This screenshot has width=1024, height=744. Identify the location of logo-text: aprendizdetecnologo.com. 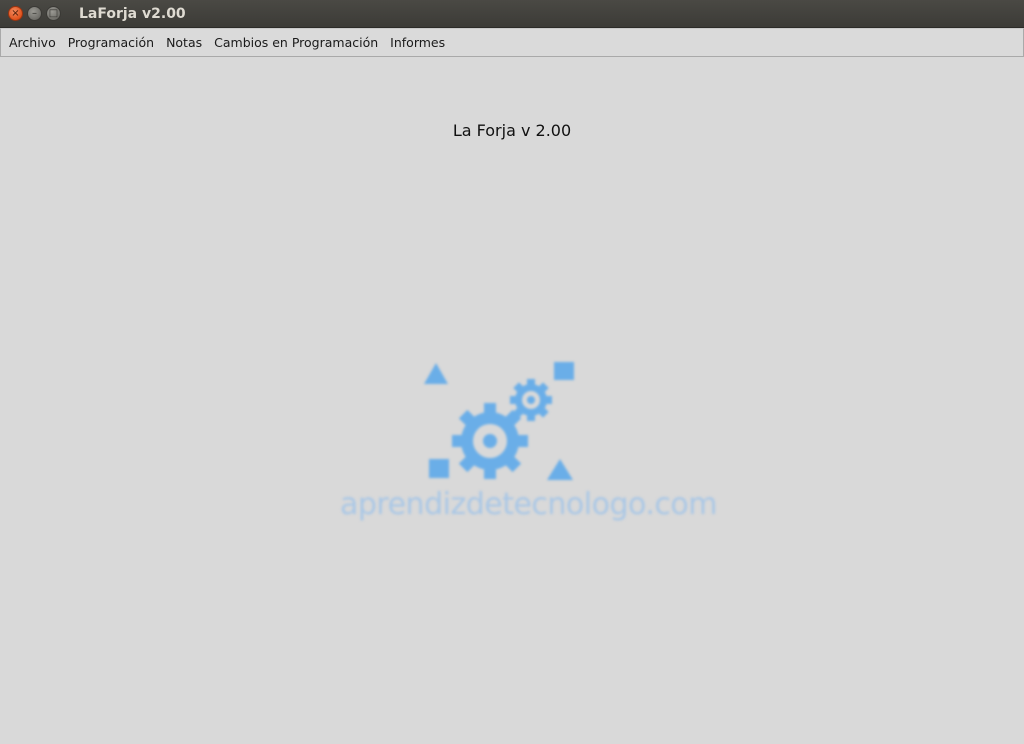
(528, 504).